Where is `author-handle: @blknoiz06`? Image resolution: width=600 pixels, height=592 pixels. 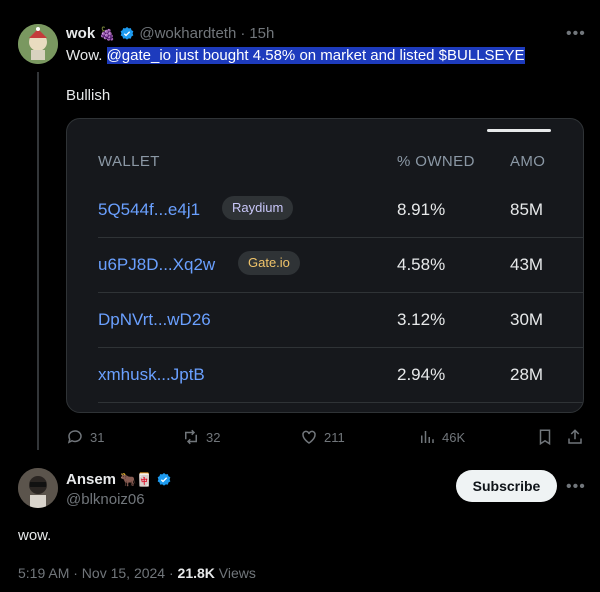
author-handle: @blknoiz06 is located at coordinates (105, 499).